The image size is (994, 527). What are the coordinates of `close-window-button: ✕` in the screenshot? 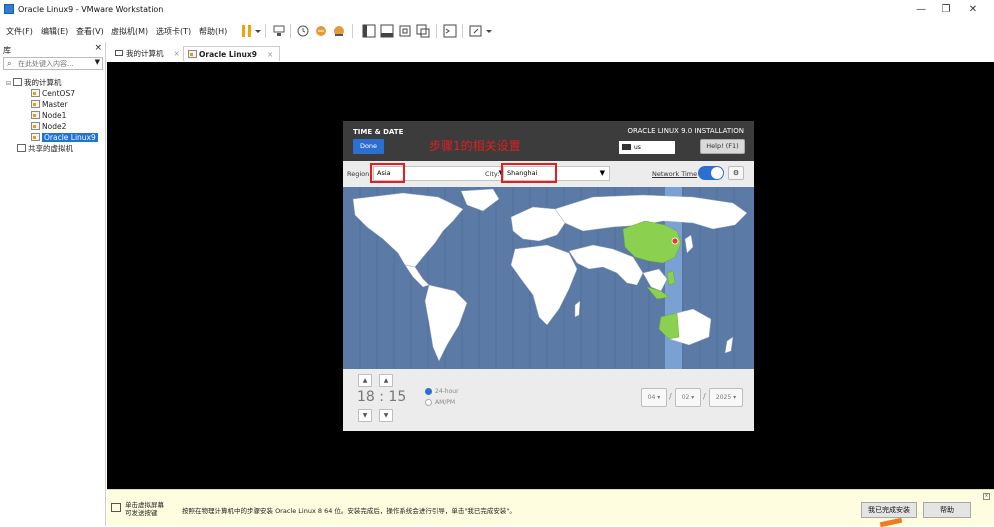 It's located at (973, 10).